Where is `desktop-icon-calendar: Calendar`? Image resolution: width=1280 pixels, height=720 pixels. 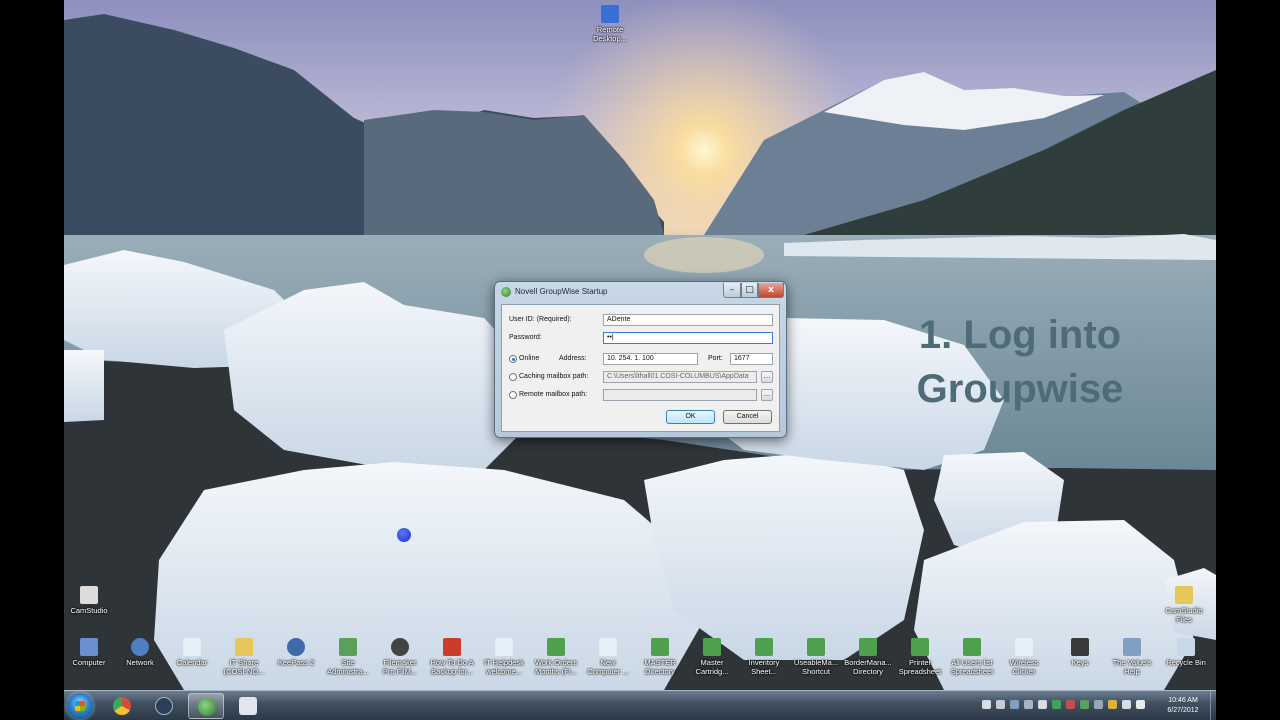 desktop-icon-calendar: Calendar is located at coordinates (192, 652).